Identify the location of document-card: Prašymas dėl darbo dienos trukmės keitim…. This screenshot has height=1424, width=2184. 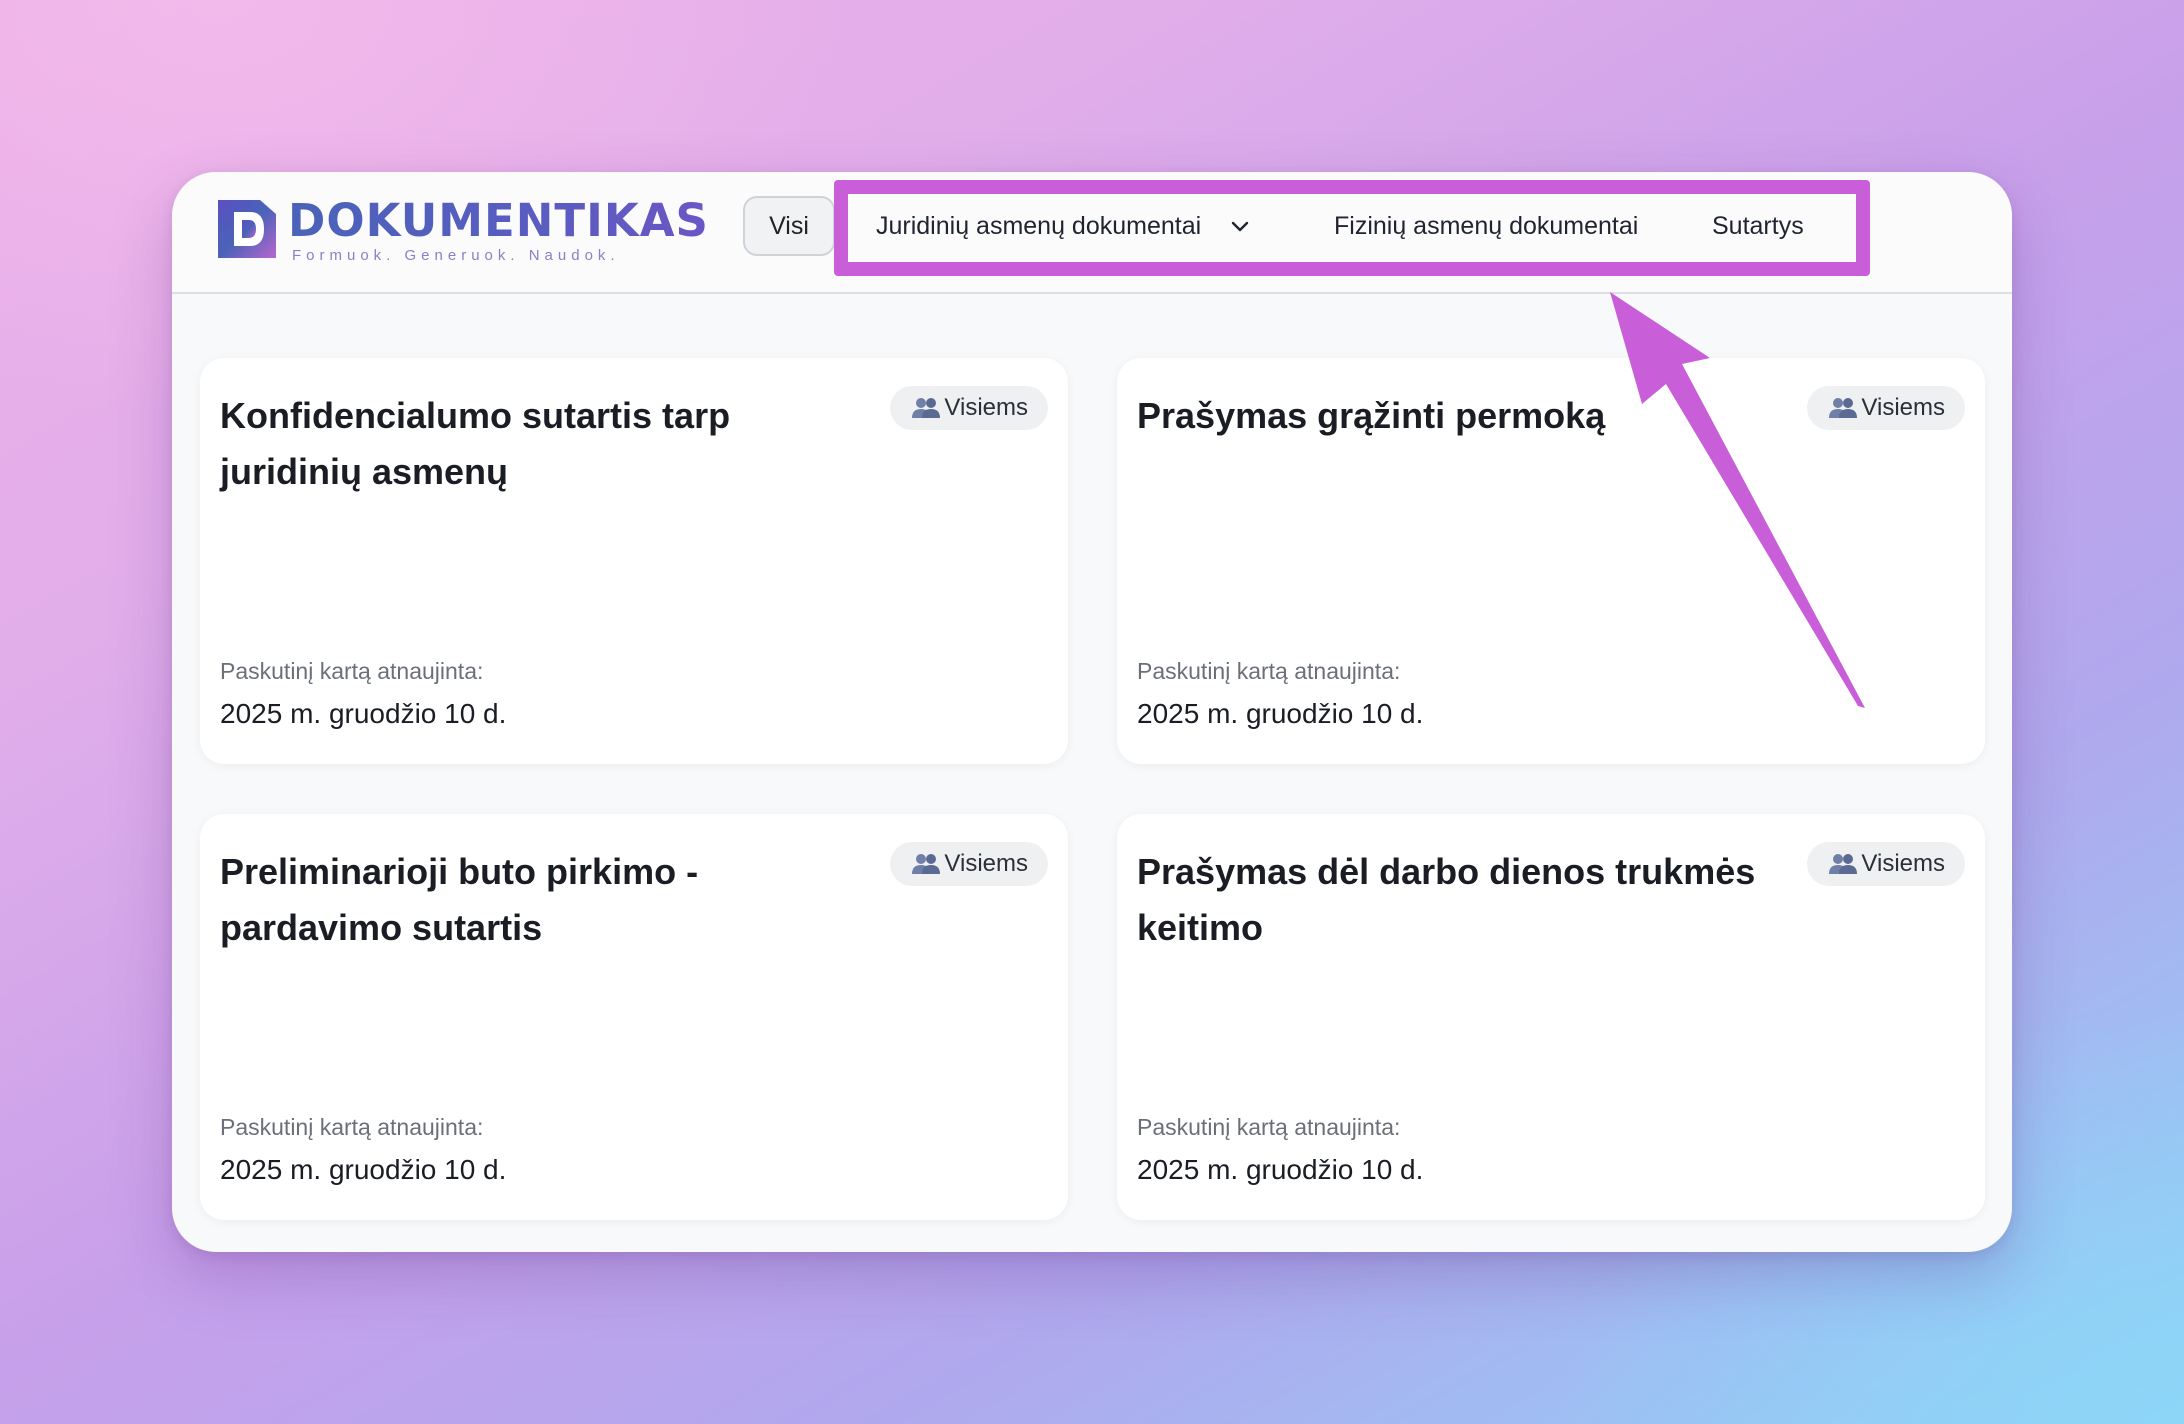
(1551, 1017).